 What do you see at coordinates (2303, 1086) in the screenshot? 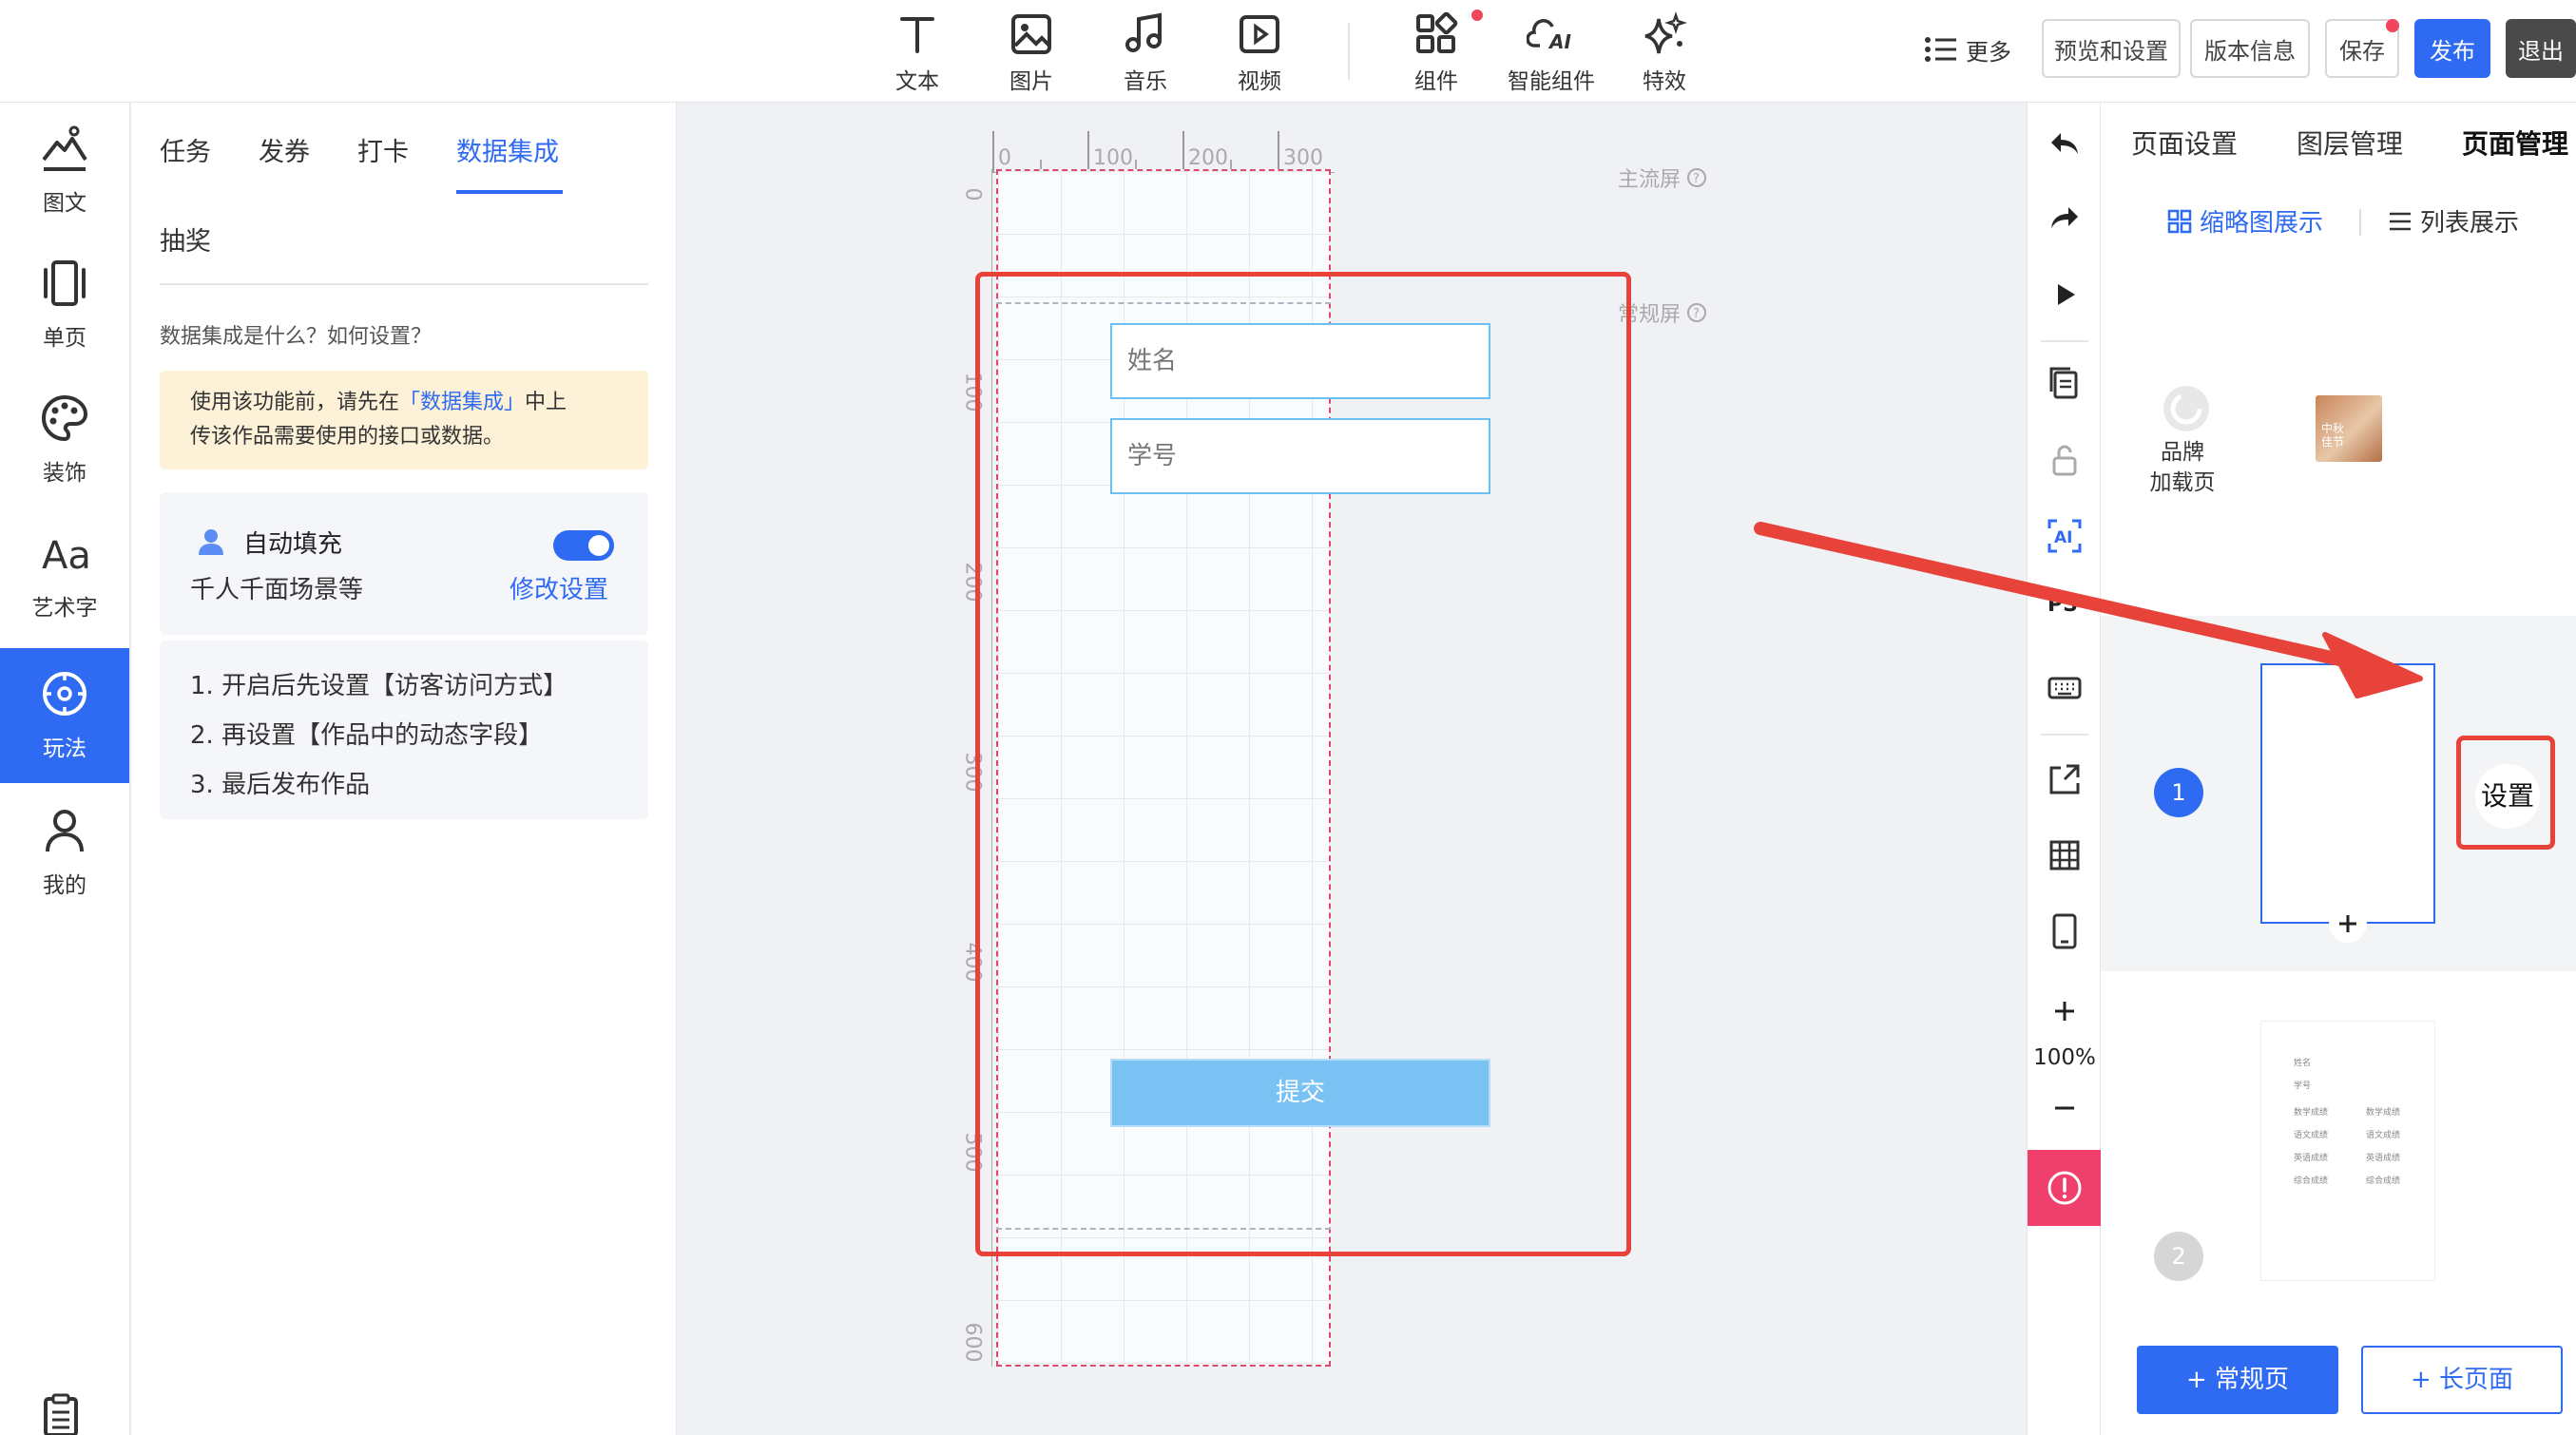
I see `thumb-text: 学号` at bounding box center [2303, 1086].